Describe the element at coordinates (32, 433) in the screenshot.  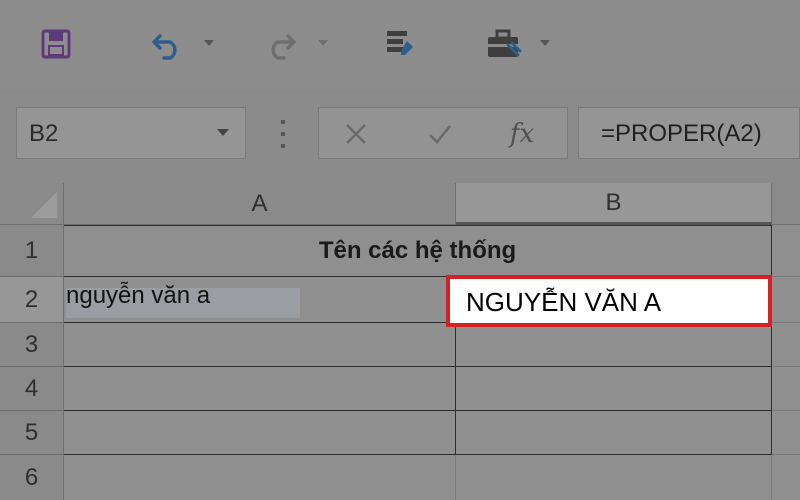
I see `row-header-5: 5` at that location.